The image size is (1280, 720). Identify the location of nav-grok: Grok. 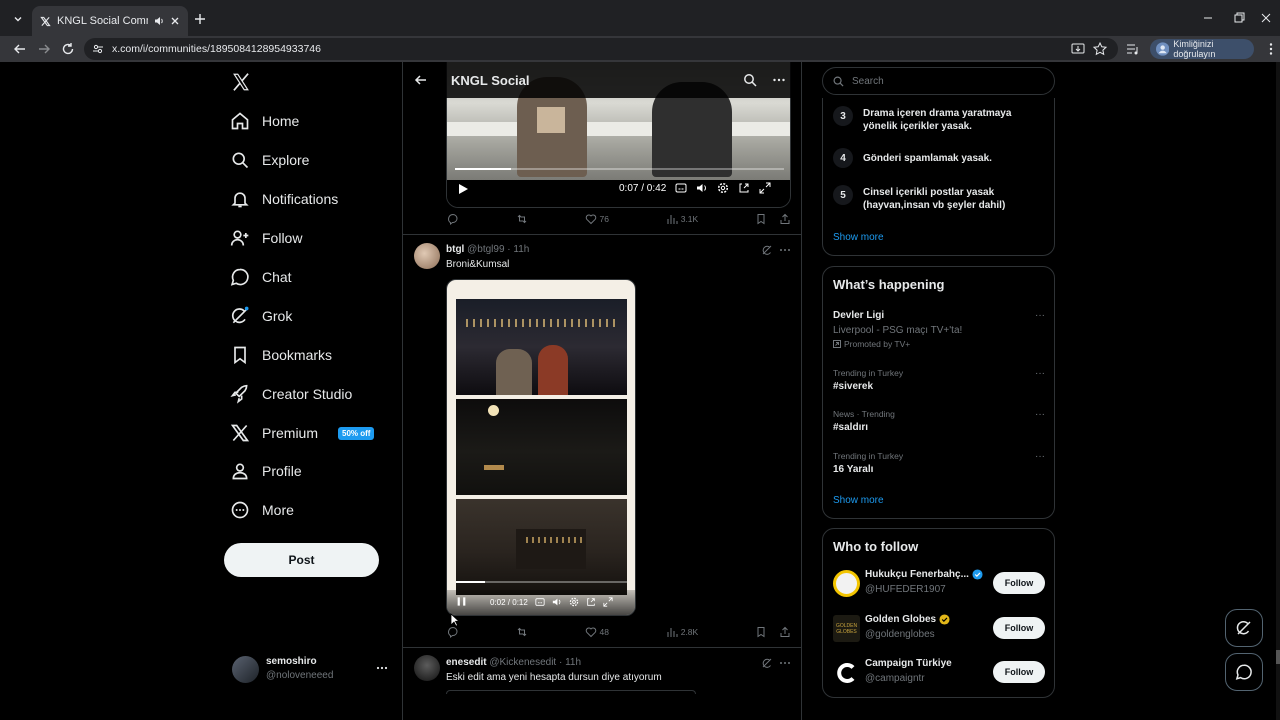
(261, 316).